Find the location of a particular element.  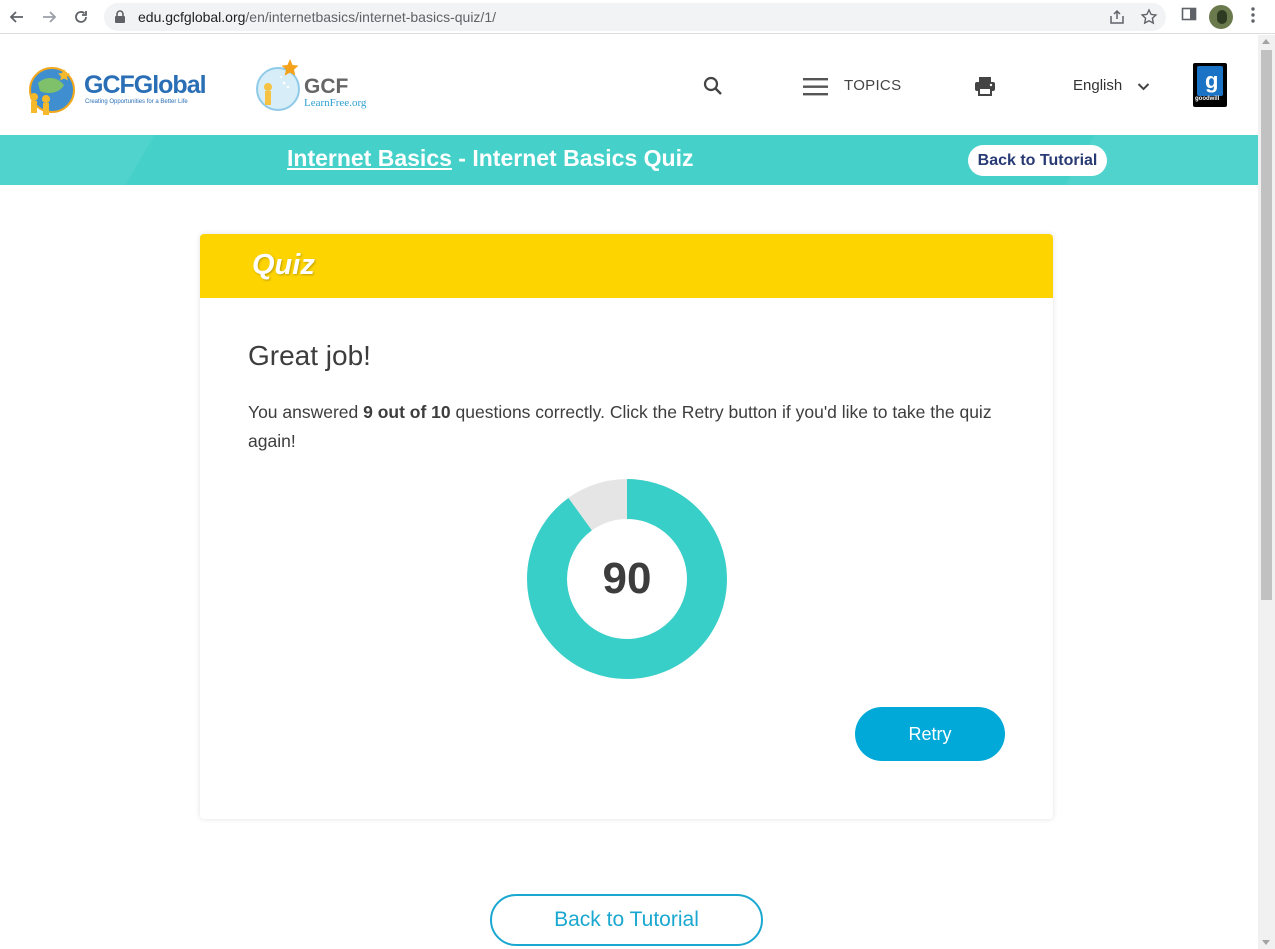

score-value: 90 is located at coordinates (627, 578).